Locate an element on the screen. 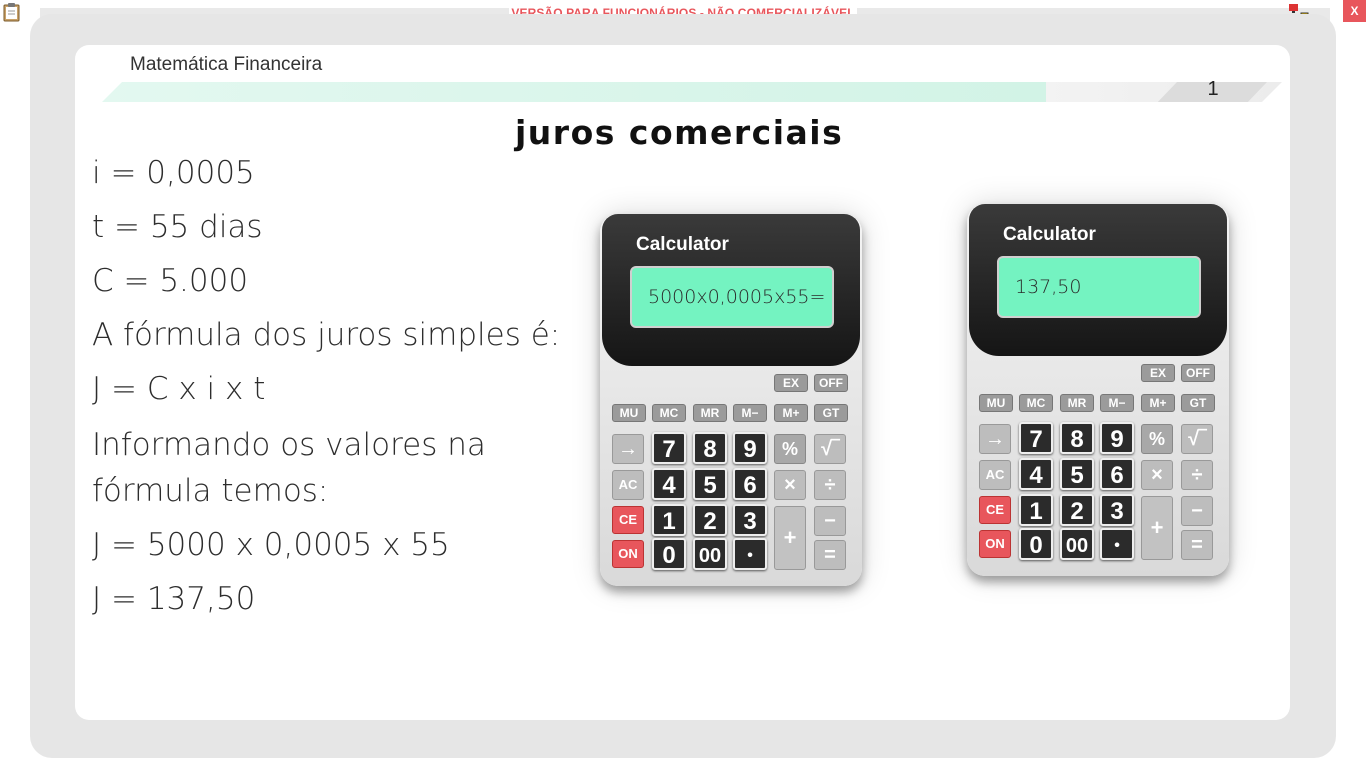 The image size is (1366, 768). calculator-display: 5000x0,0005x55= is located at coordinates (732, 297).